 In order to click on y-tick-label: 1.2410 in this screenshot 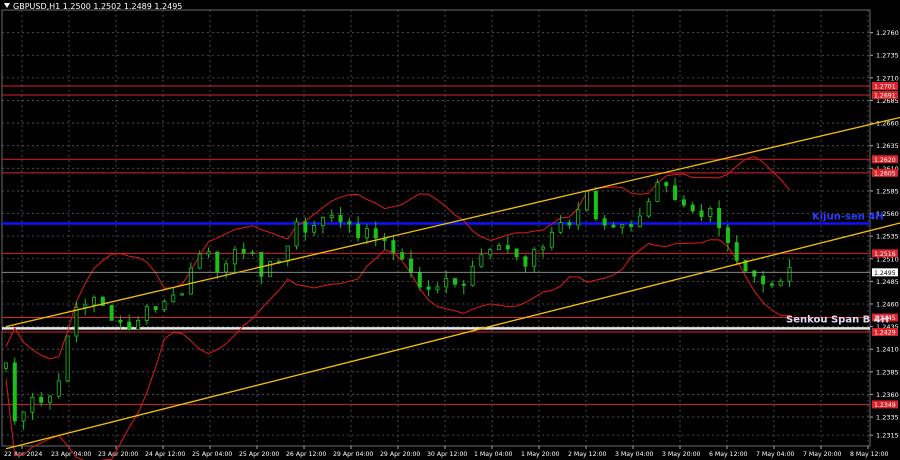, I will do `click(887, 350)`.